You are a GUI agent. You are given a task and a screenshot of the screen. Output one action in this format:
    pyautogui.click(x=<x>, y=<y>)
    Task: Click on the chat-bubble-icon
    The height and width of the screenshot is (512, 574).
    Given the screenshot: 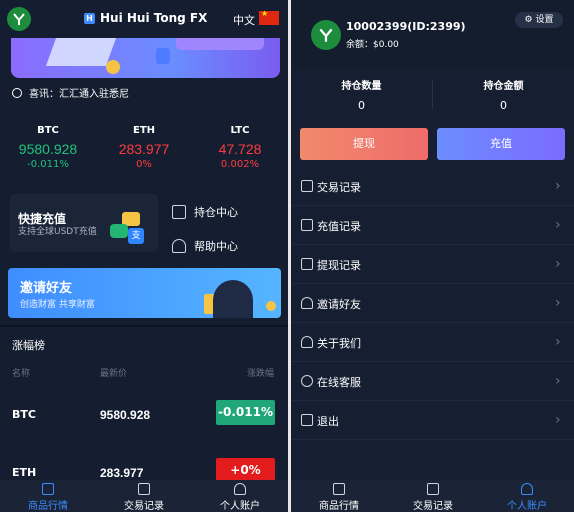 What is the action you would take?
    pyautogui.click(x=307, y=381)
    